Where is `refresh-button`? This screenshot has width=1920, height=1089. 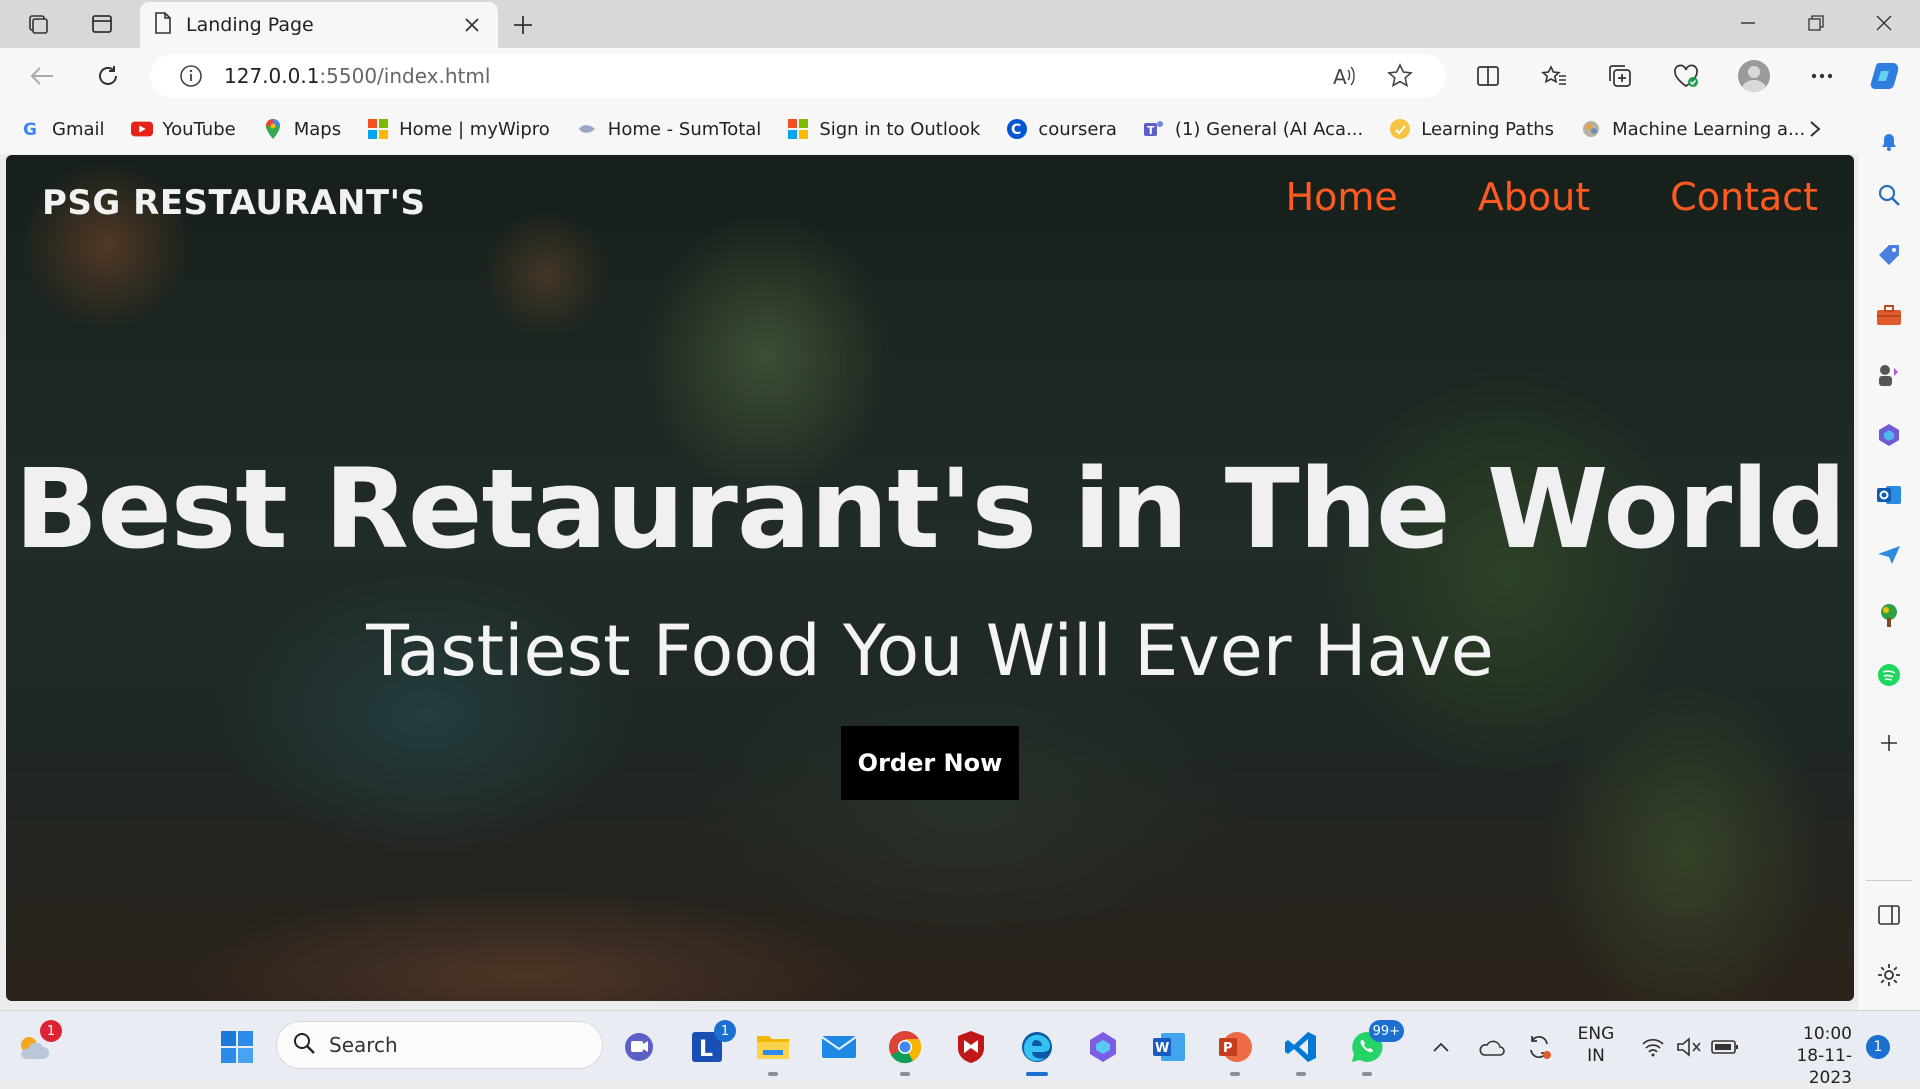
refresh-button is located at coordinates (108, 76).